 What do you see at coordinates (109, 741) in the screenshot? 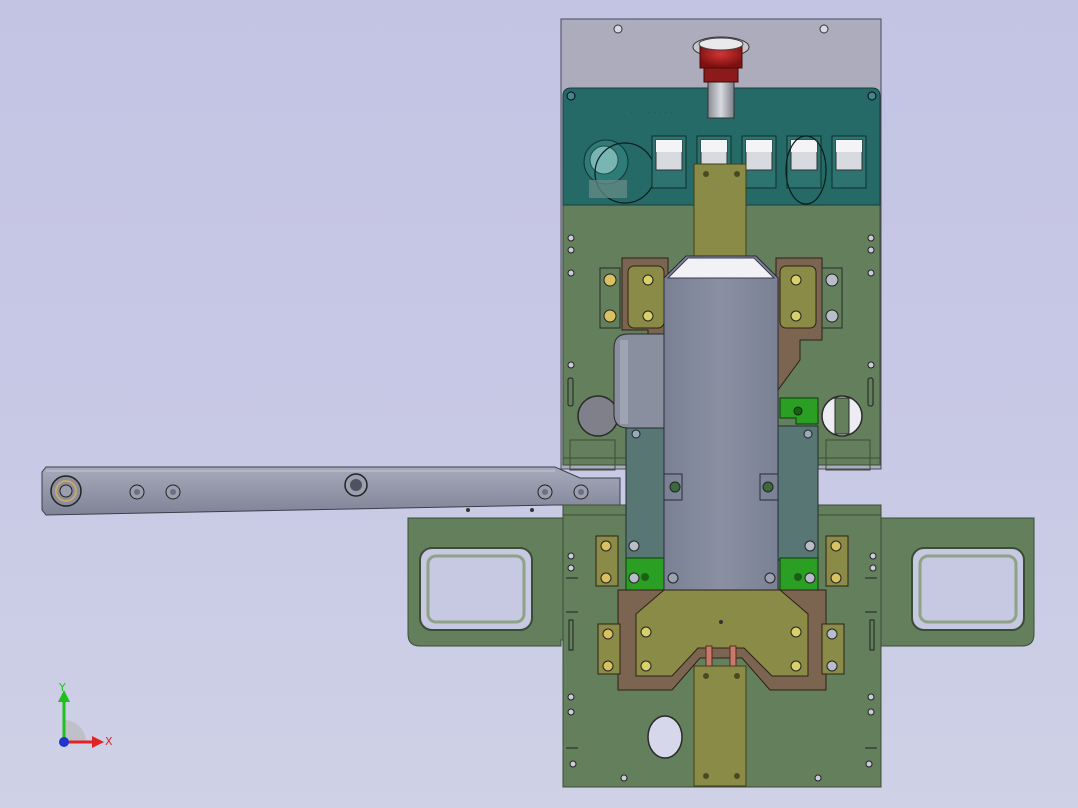
I see `x-axis-label: X` at bounding box center [109, 741].